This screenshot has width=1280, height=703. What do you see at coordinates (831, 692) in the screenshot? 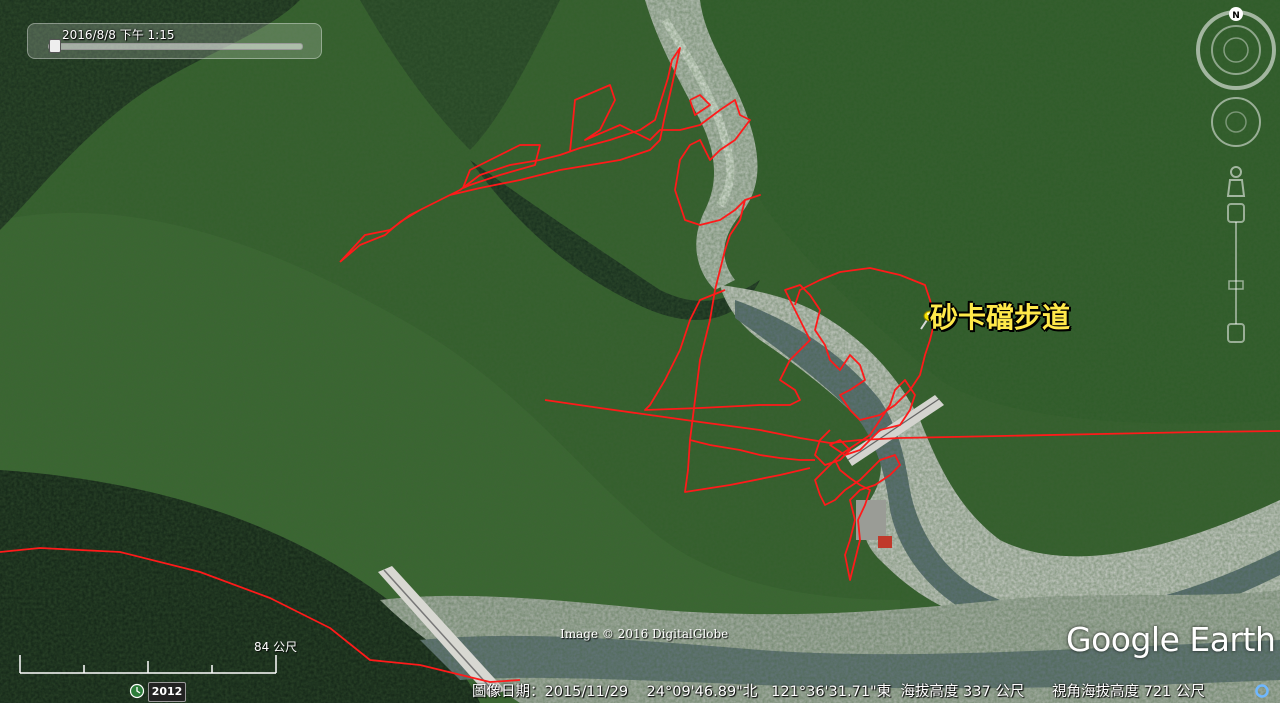
I see `longitude-readout: 121°36'31.71"東` at bounding box center [831, 692].